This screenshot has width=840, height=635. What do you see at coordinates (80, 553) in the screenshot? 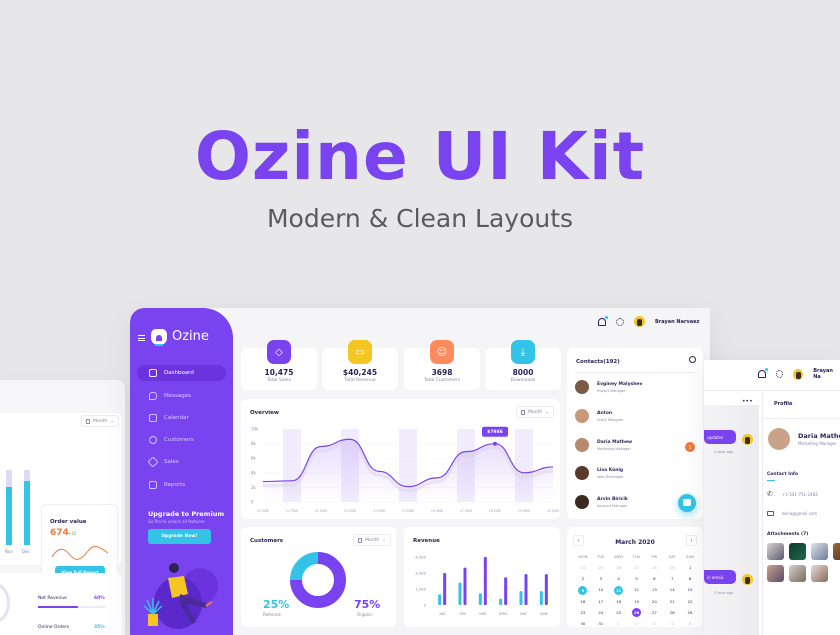
I see `order-sparkline` at bounding box center [80, 553].